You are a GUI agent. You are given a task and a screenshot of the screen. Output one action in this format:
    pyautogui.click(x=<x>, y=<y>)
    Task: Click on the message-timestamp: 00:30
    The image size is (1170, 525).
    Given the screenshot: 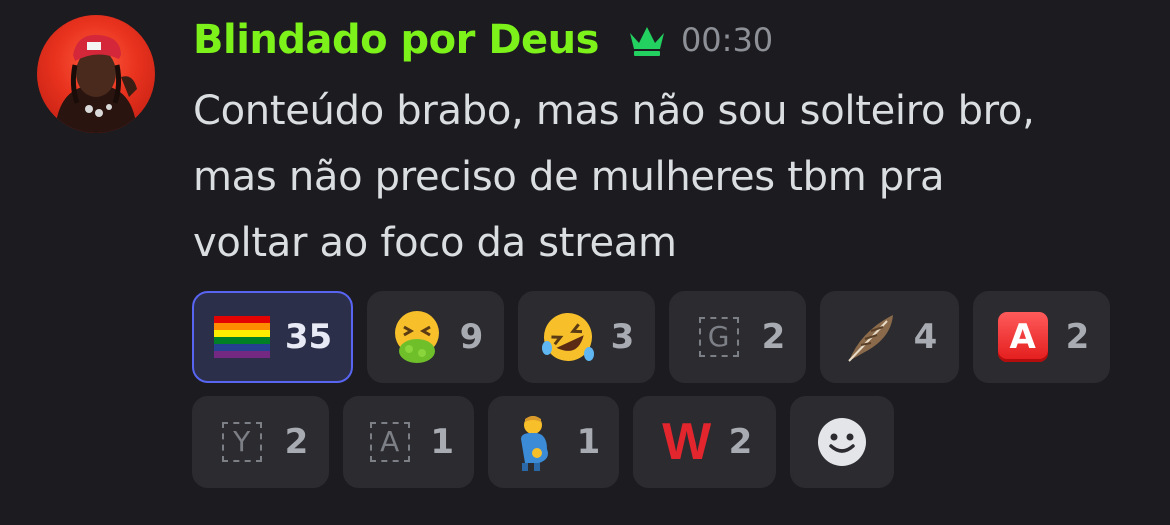 What is the action you would take?
    pyautogui.click(x=727, y=40)
    